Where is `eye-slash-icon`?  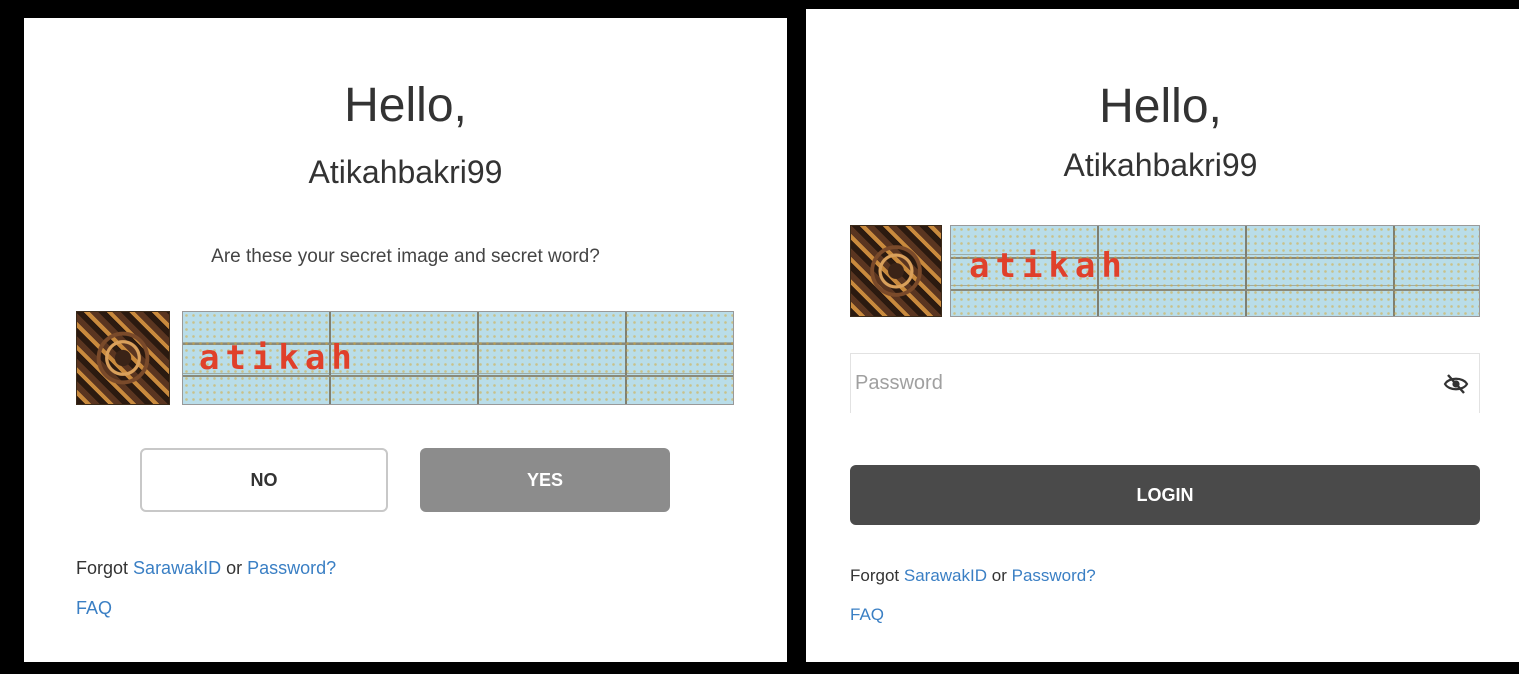
eye-slash-icon is located at coordinates (1456, 384).